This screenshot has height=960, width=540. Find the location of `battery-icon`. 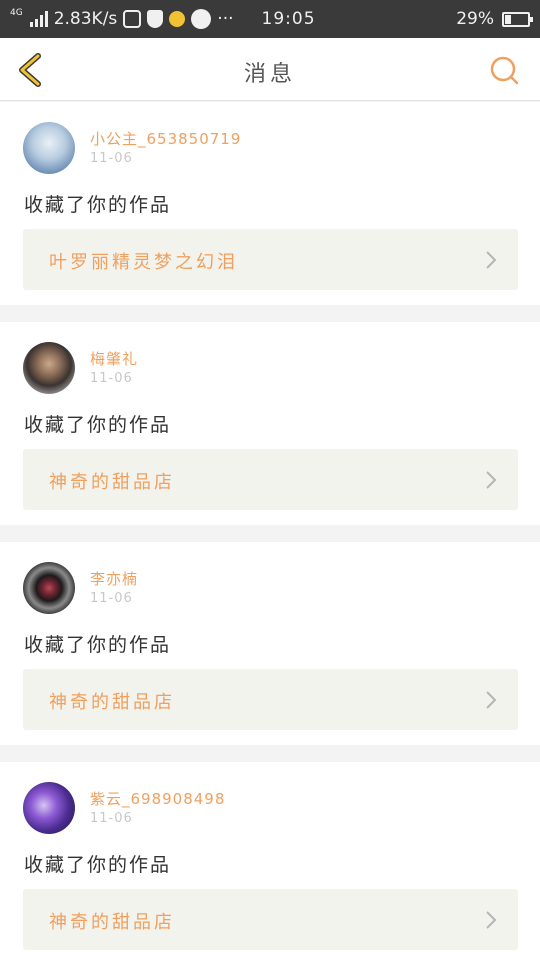

battery-icon is located at coordinates (517, 19).